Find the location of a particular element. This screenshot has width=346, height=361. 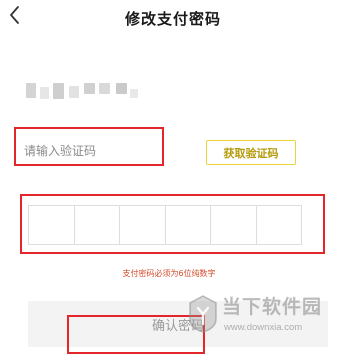

confirm-button: 确认密码 is located at coordinates (178, 324).